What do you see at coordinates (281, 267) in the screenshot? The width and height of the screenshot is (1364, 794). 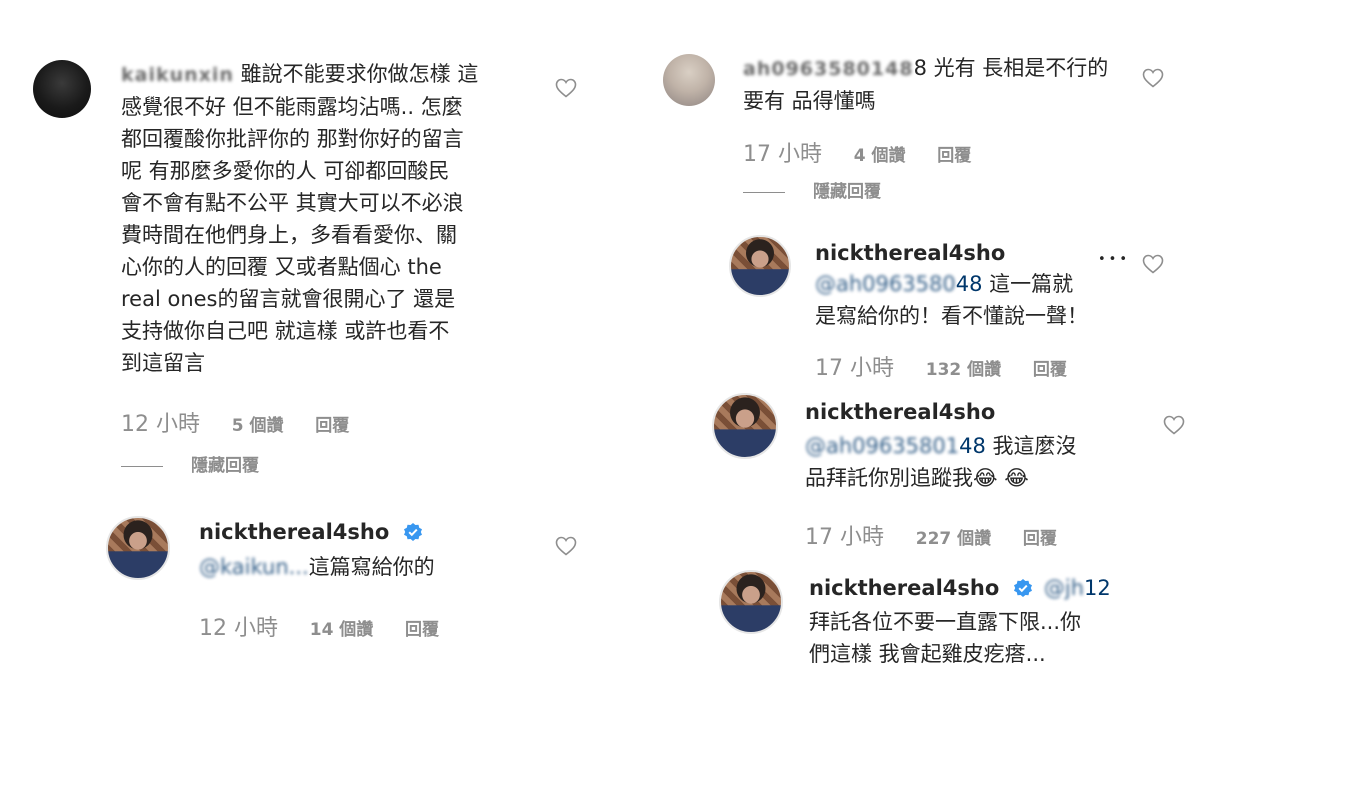 I see `comment-text-line: 心你的人的回覆 又或者點個心 the` at bounding box center [281, 267].